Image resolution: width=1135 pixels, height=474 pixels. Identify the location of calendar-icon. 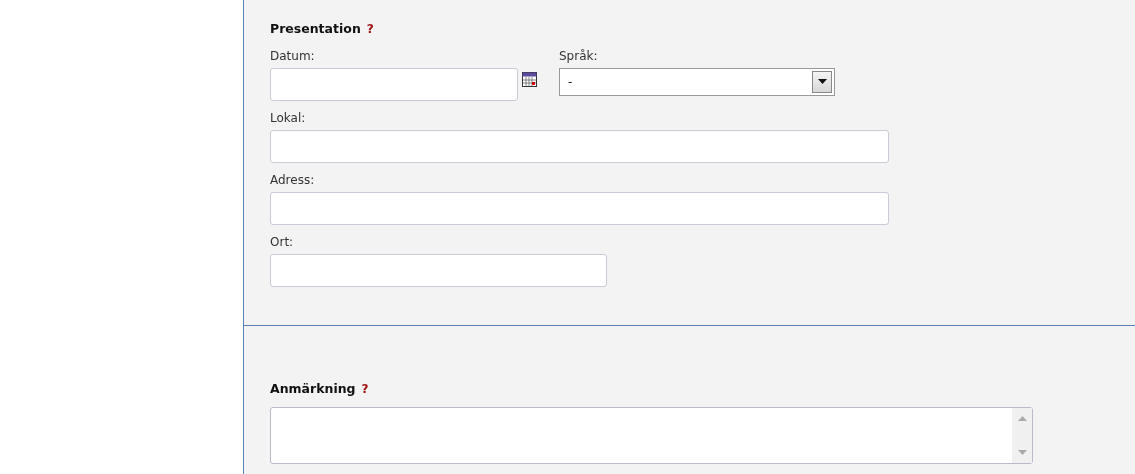
(529, 79).